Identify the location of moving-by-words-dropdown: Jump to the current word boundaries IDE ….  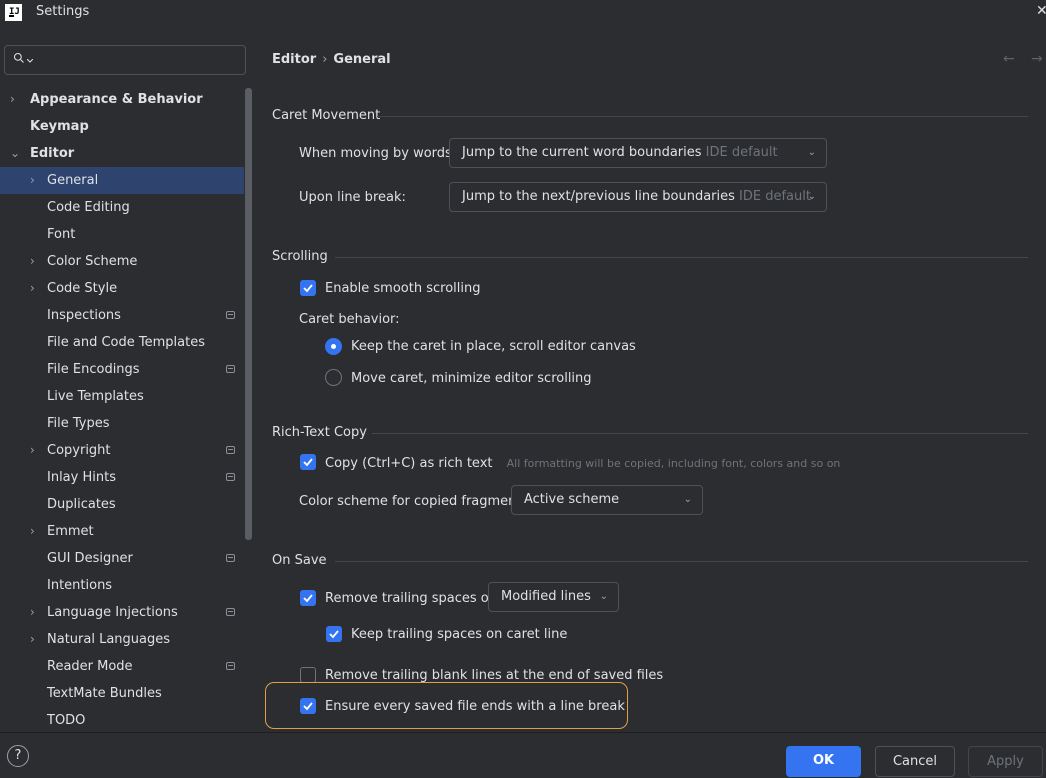
(638, 153).